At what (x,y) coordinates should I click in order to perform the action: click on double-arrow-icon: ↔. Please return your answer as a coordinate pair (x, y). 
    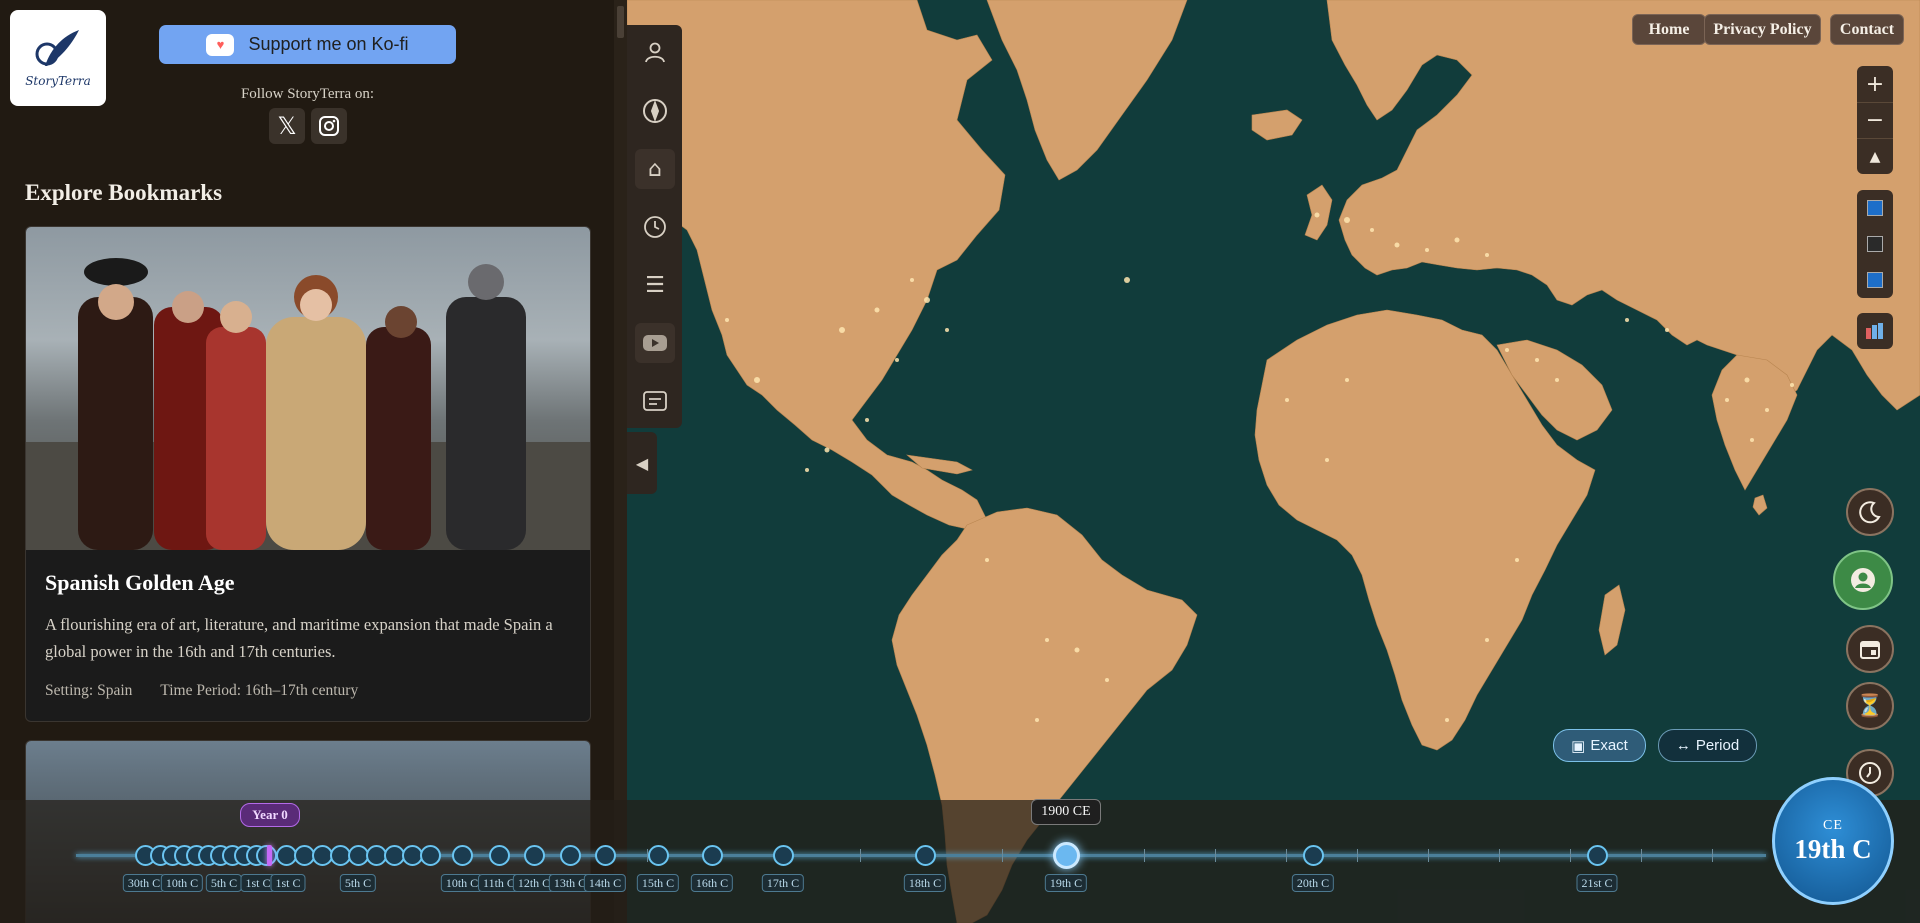
    Looking at the image, I should click on (1683, 745).